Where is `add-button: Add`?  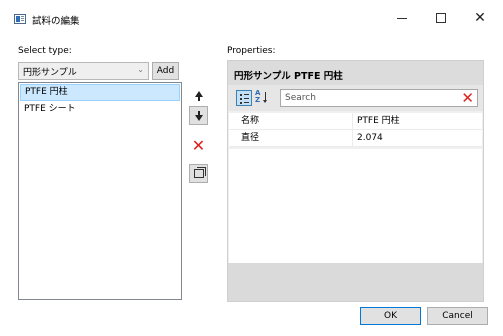
add-button: Add is located at coordinates (165, 71).